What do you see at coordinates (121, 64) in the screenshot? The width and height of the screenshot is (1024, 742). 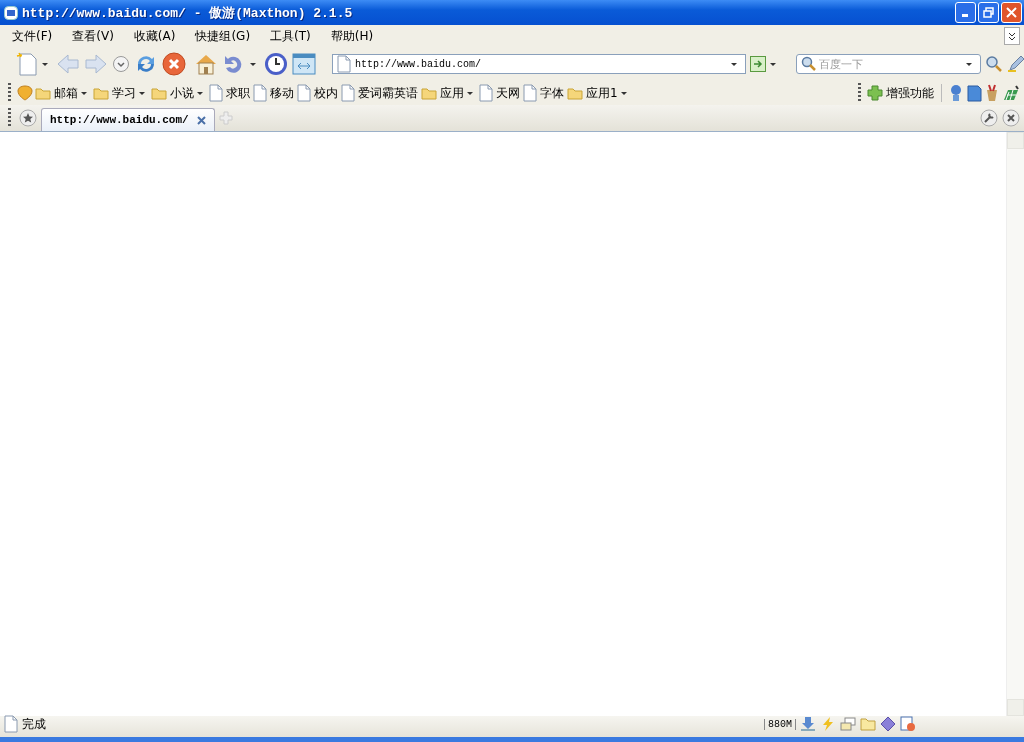 I see `dropdown-circle-icon` at bounding box center [121, 64].